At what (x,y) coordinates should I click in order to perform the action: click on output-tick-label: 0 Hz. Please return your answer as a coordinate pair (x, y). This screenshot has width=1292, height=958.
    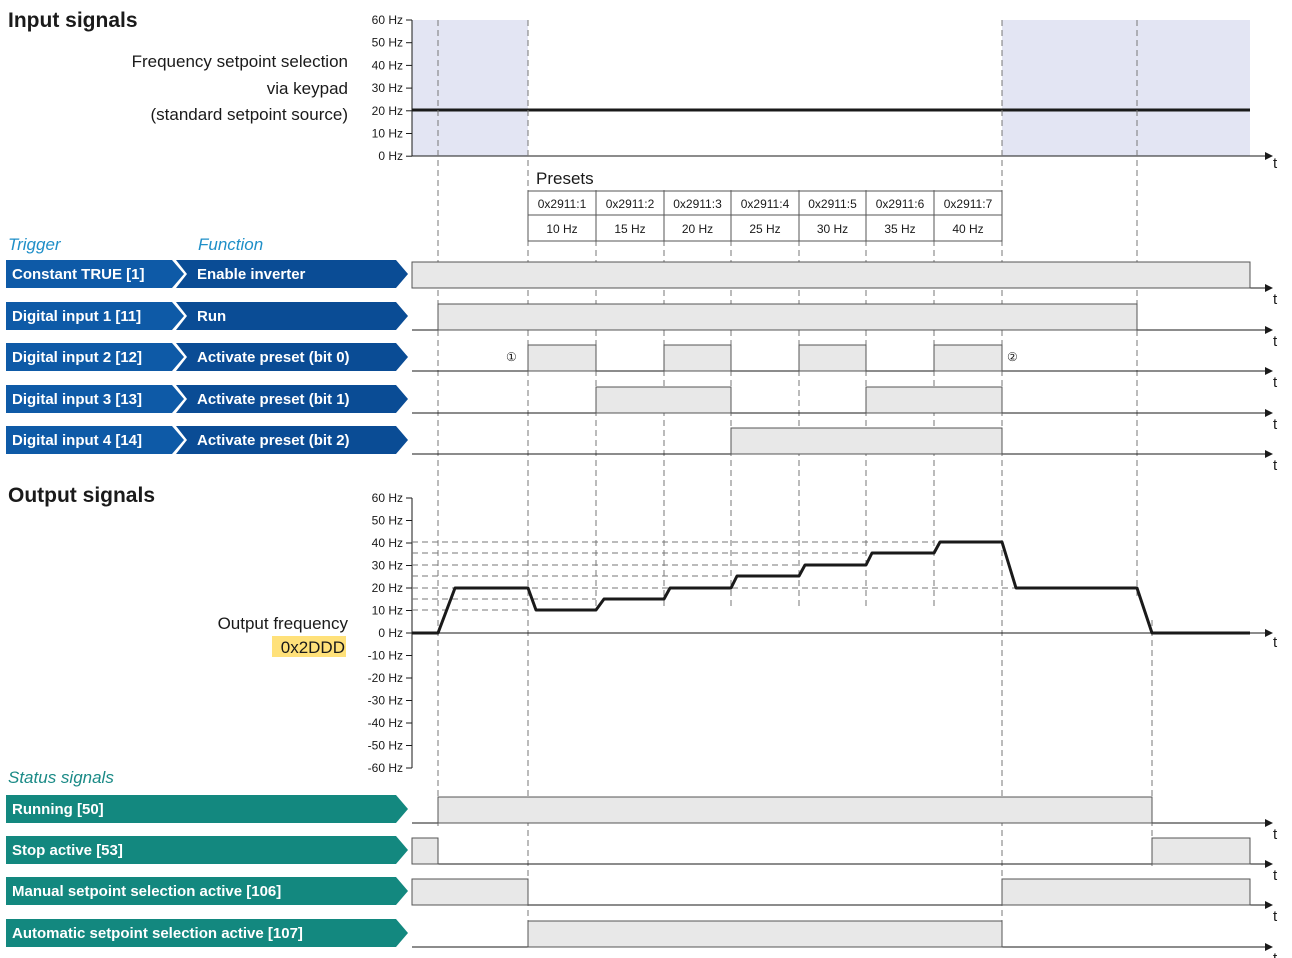
    Looking at the image, I should click on (390, 633).